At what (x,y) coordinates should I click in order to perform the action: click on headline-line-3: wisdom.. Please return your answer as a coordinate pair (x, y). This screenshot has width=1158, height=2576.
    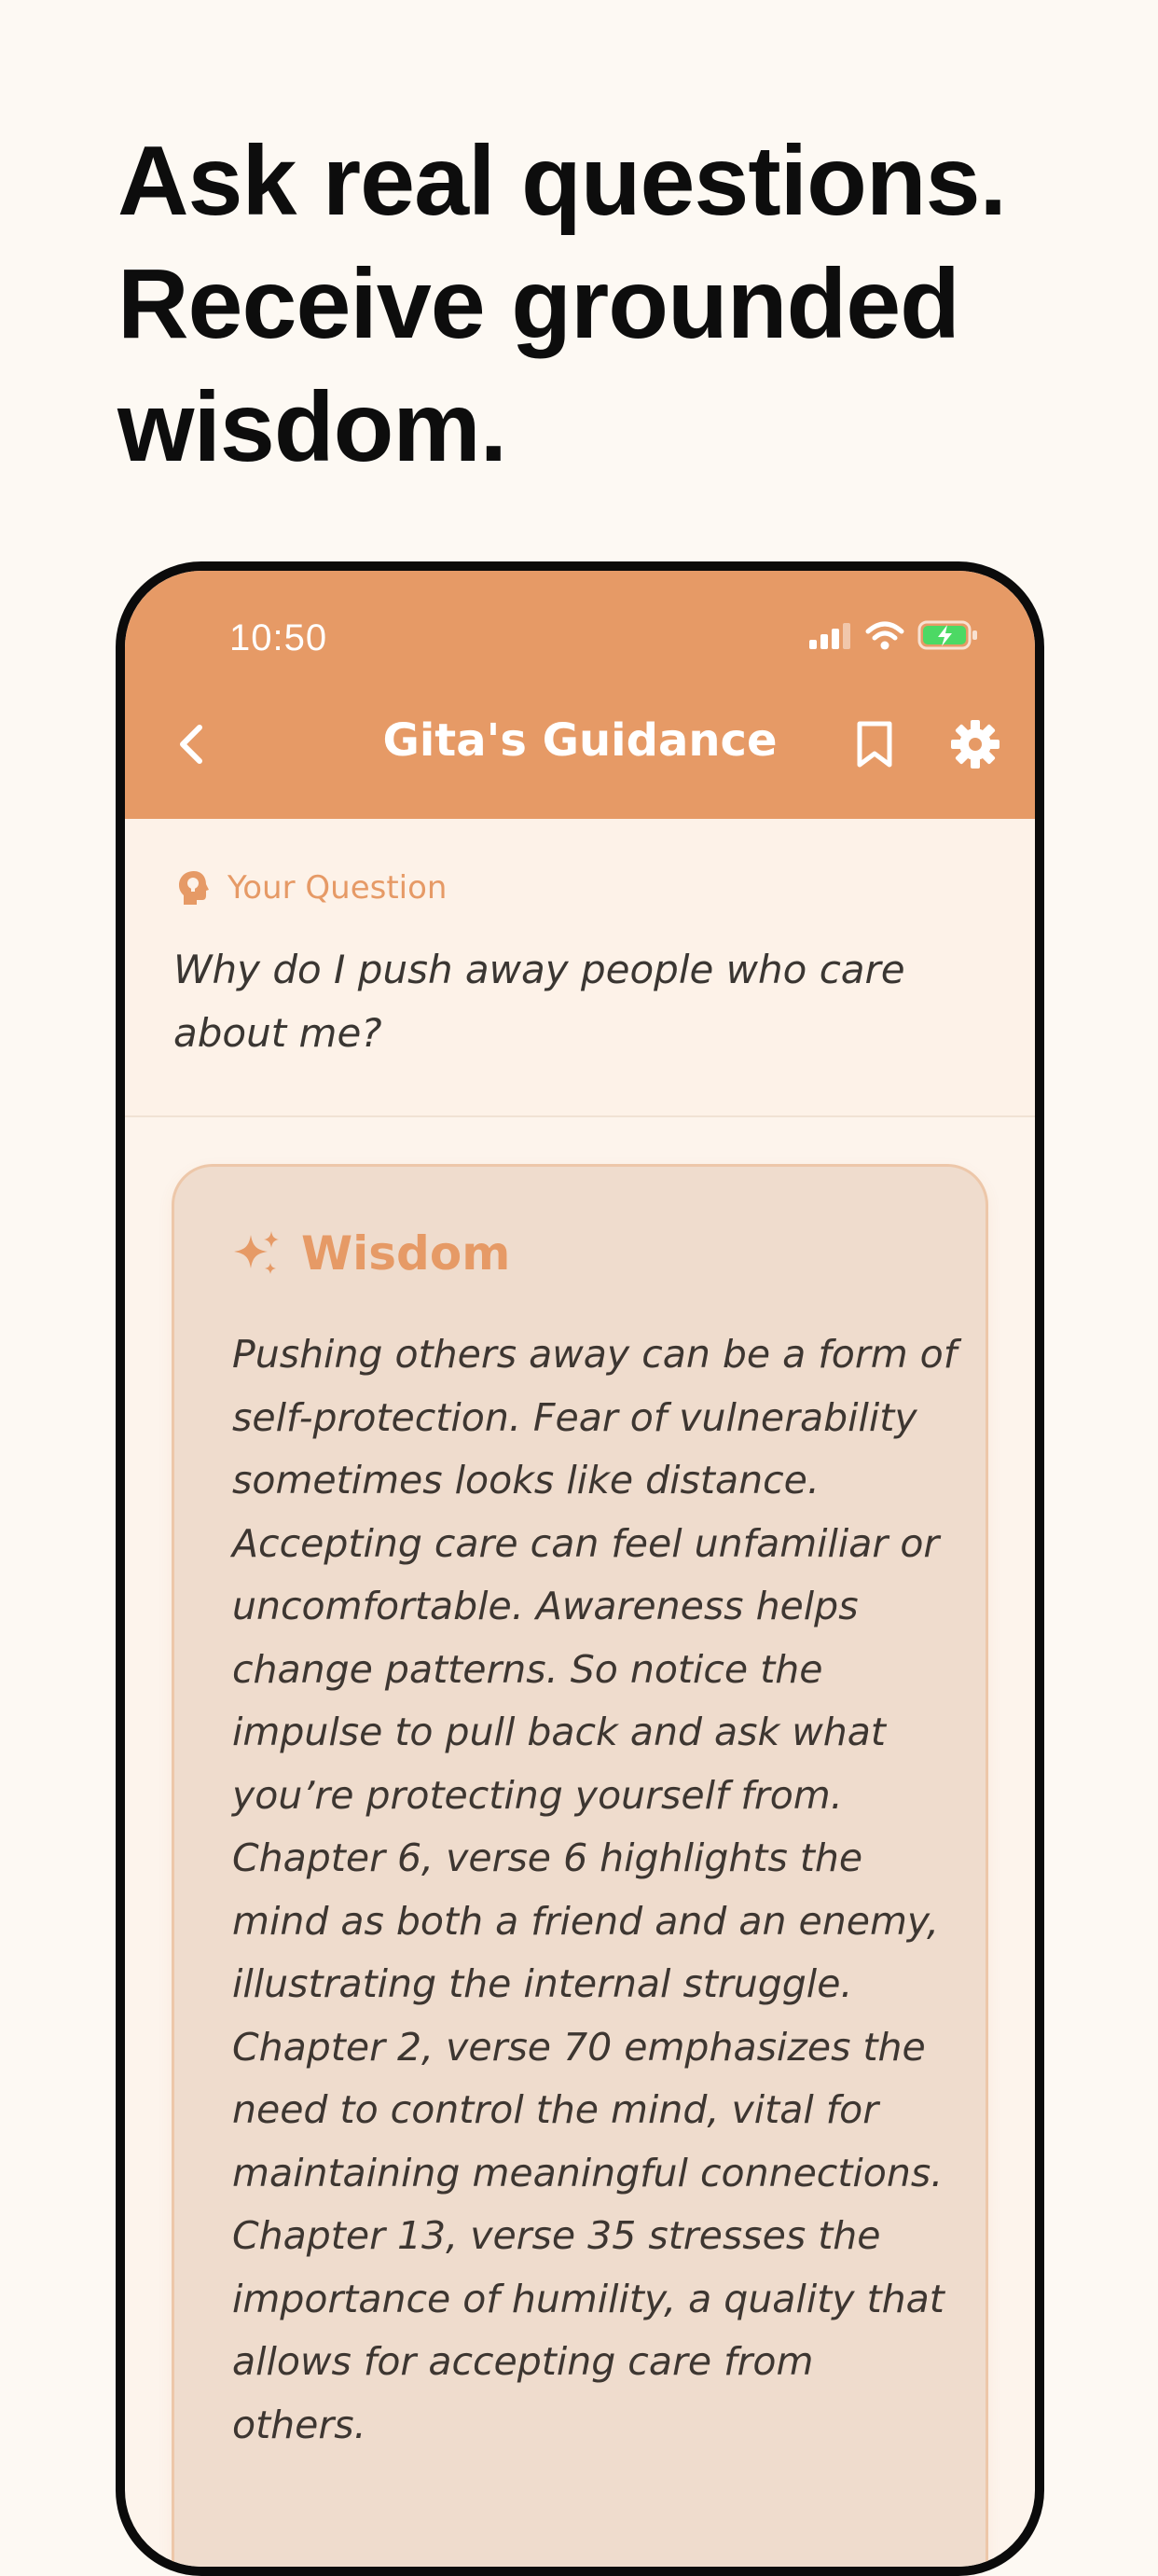
    Looking at the image, I should click on (312, 427).